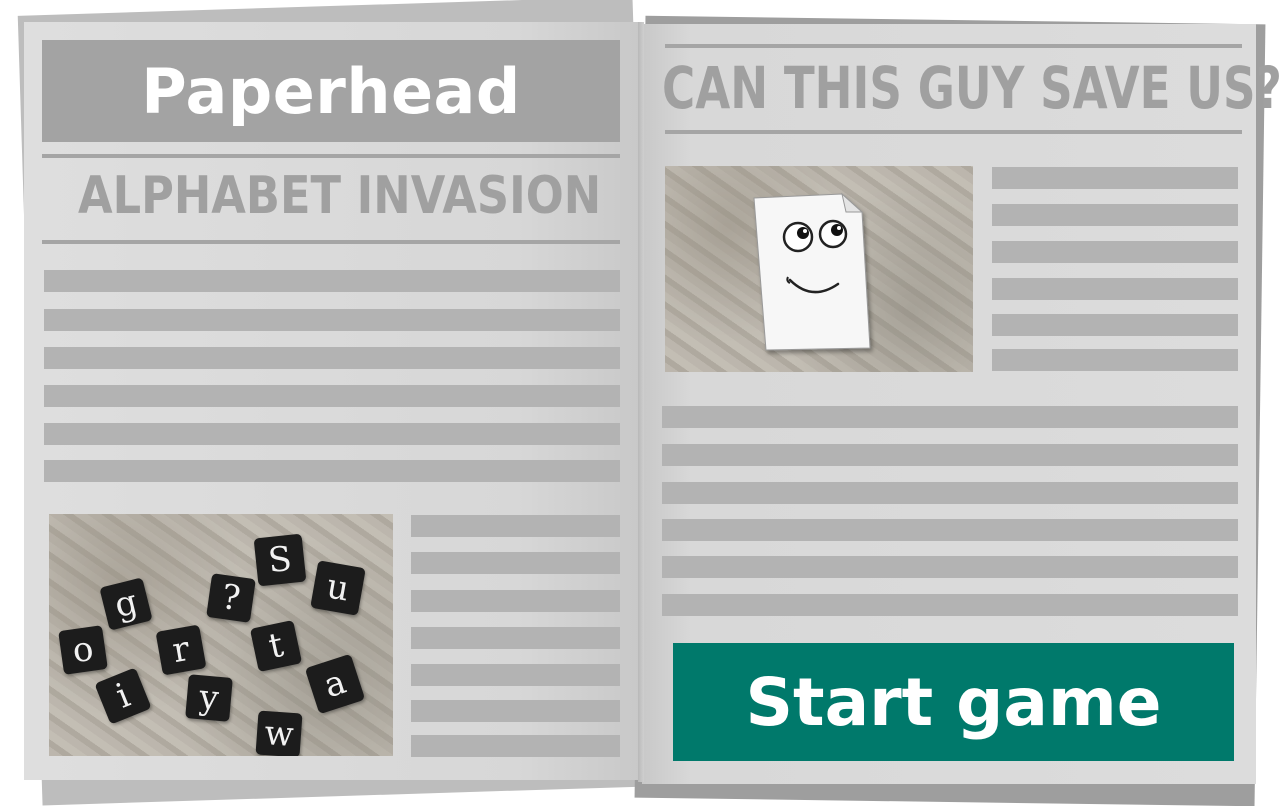 This screenshot has width=1280, height=806. I want to click on game-title: Paperhead, so click(331, 91).